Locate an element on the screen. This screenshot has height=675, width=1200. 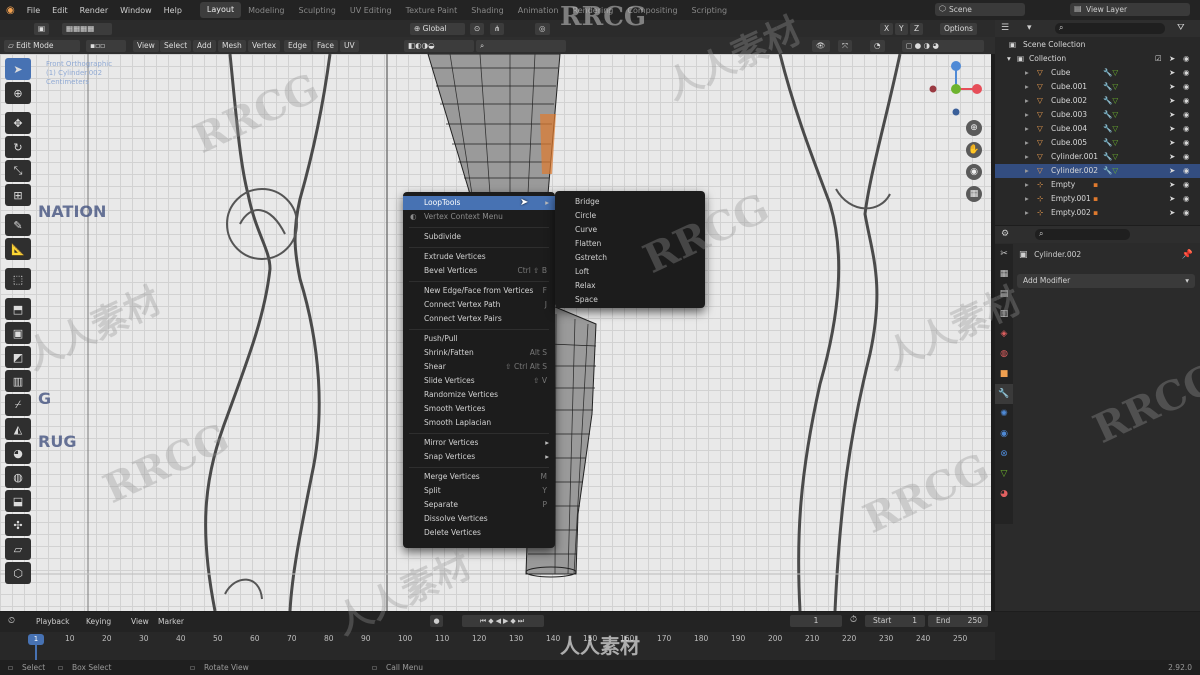
timeline-menu-view: View is located at coordinates (140, 621).